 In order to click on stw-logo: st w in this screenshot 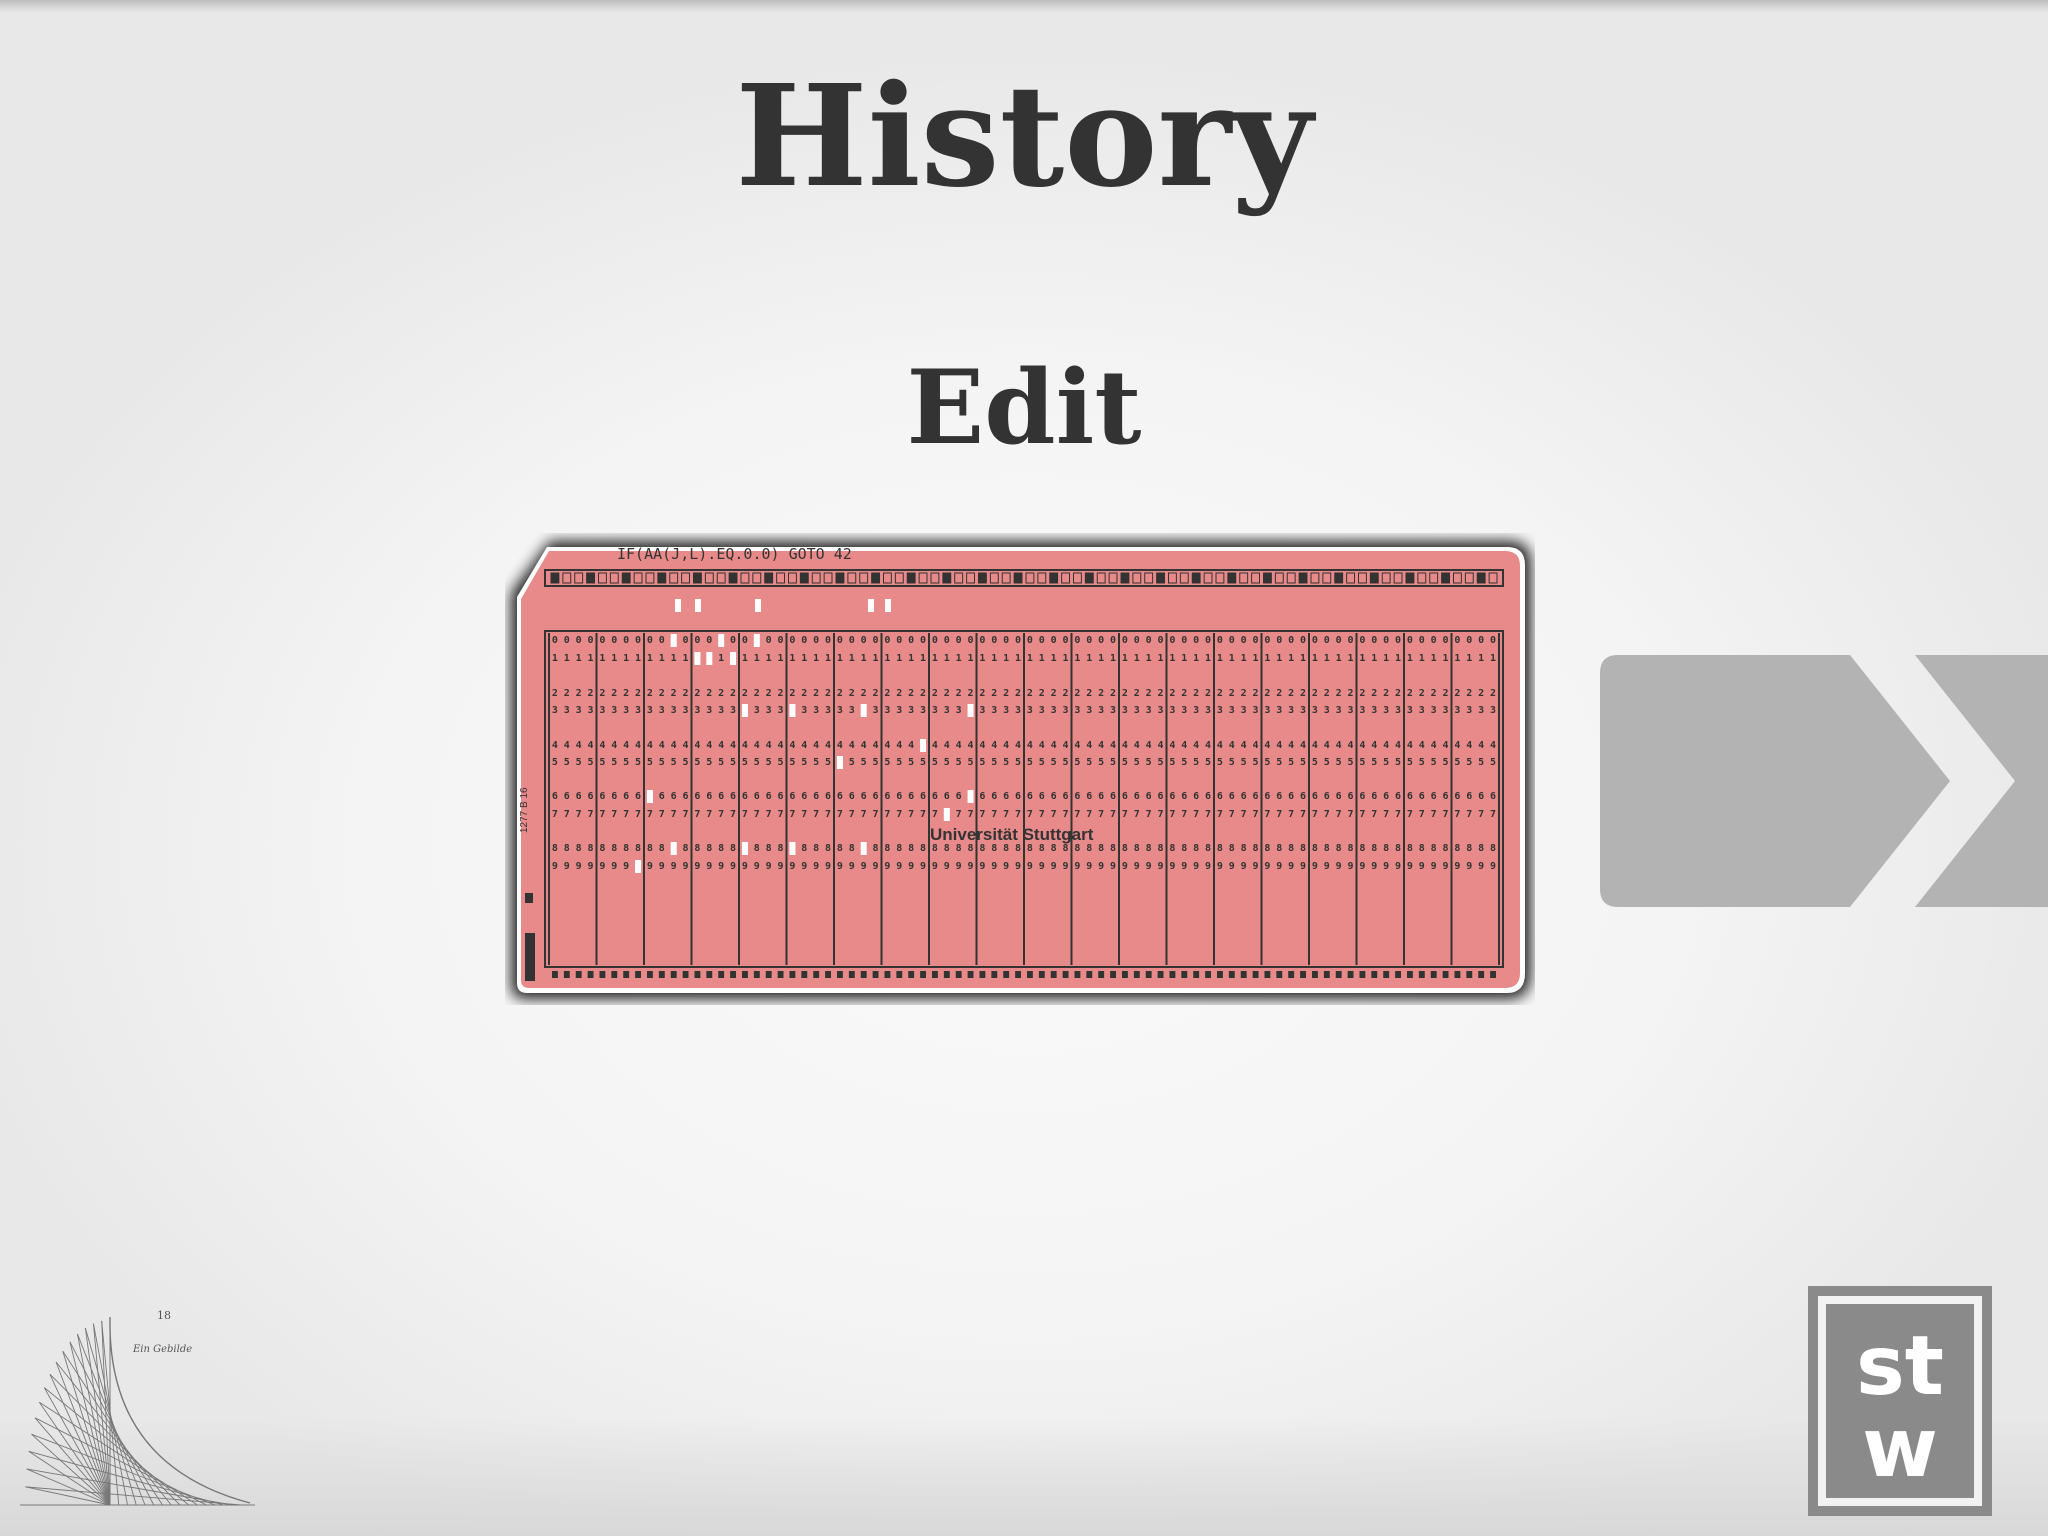, I will do `click(1900, 1401)`.